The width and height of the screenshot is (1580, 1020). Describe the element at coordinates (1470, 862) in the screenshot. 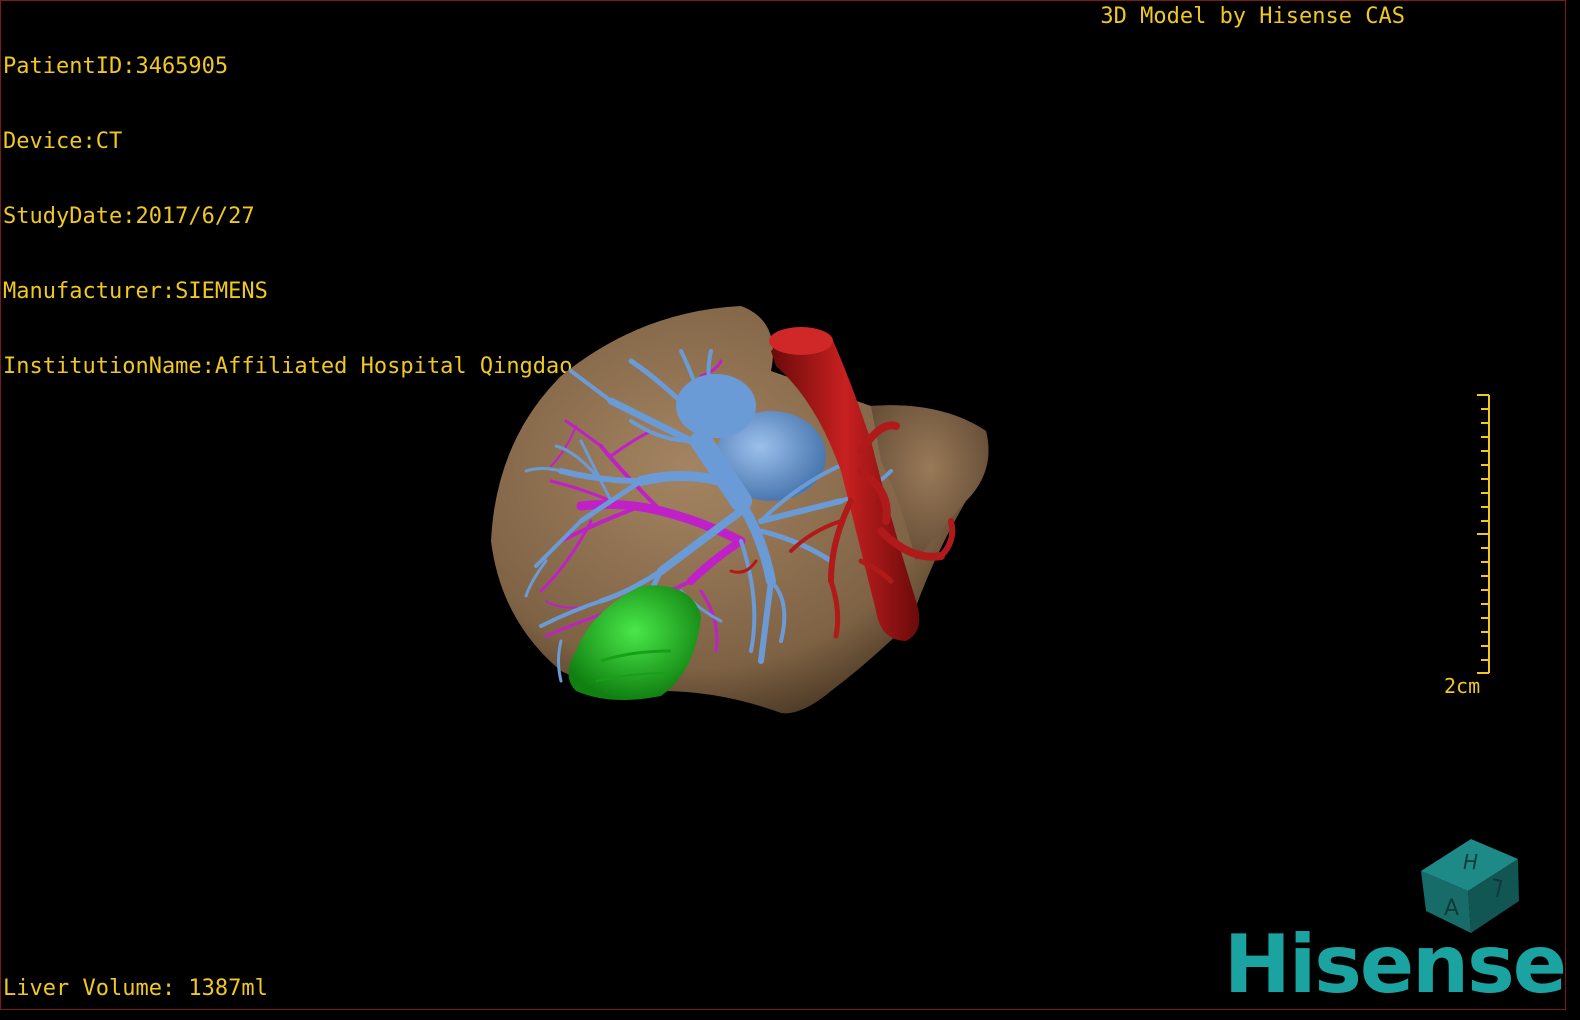

I see `cube-face-h: H` at that location.